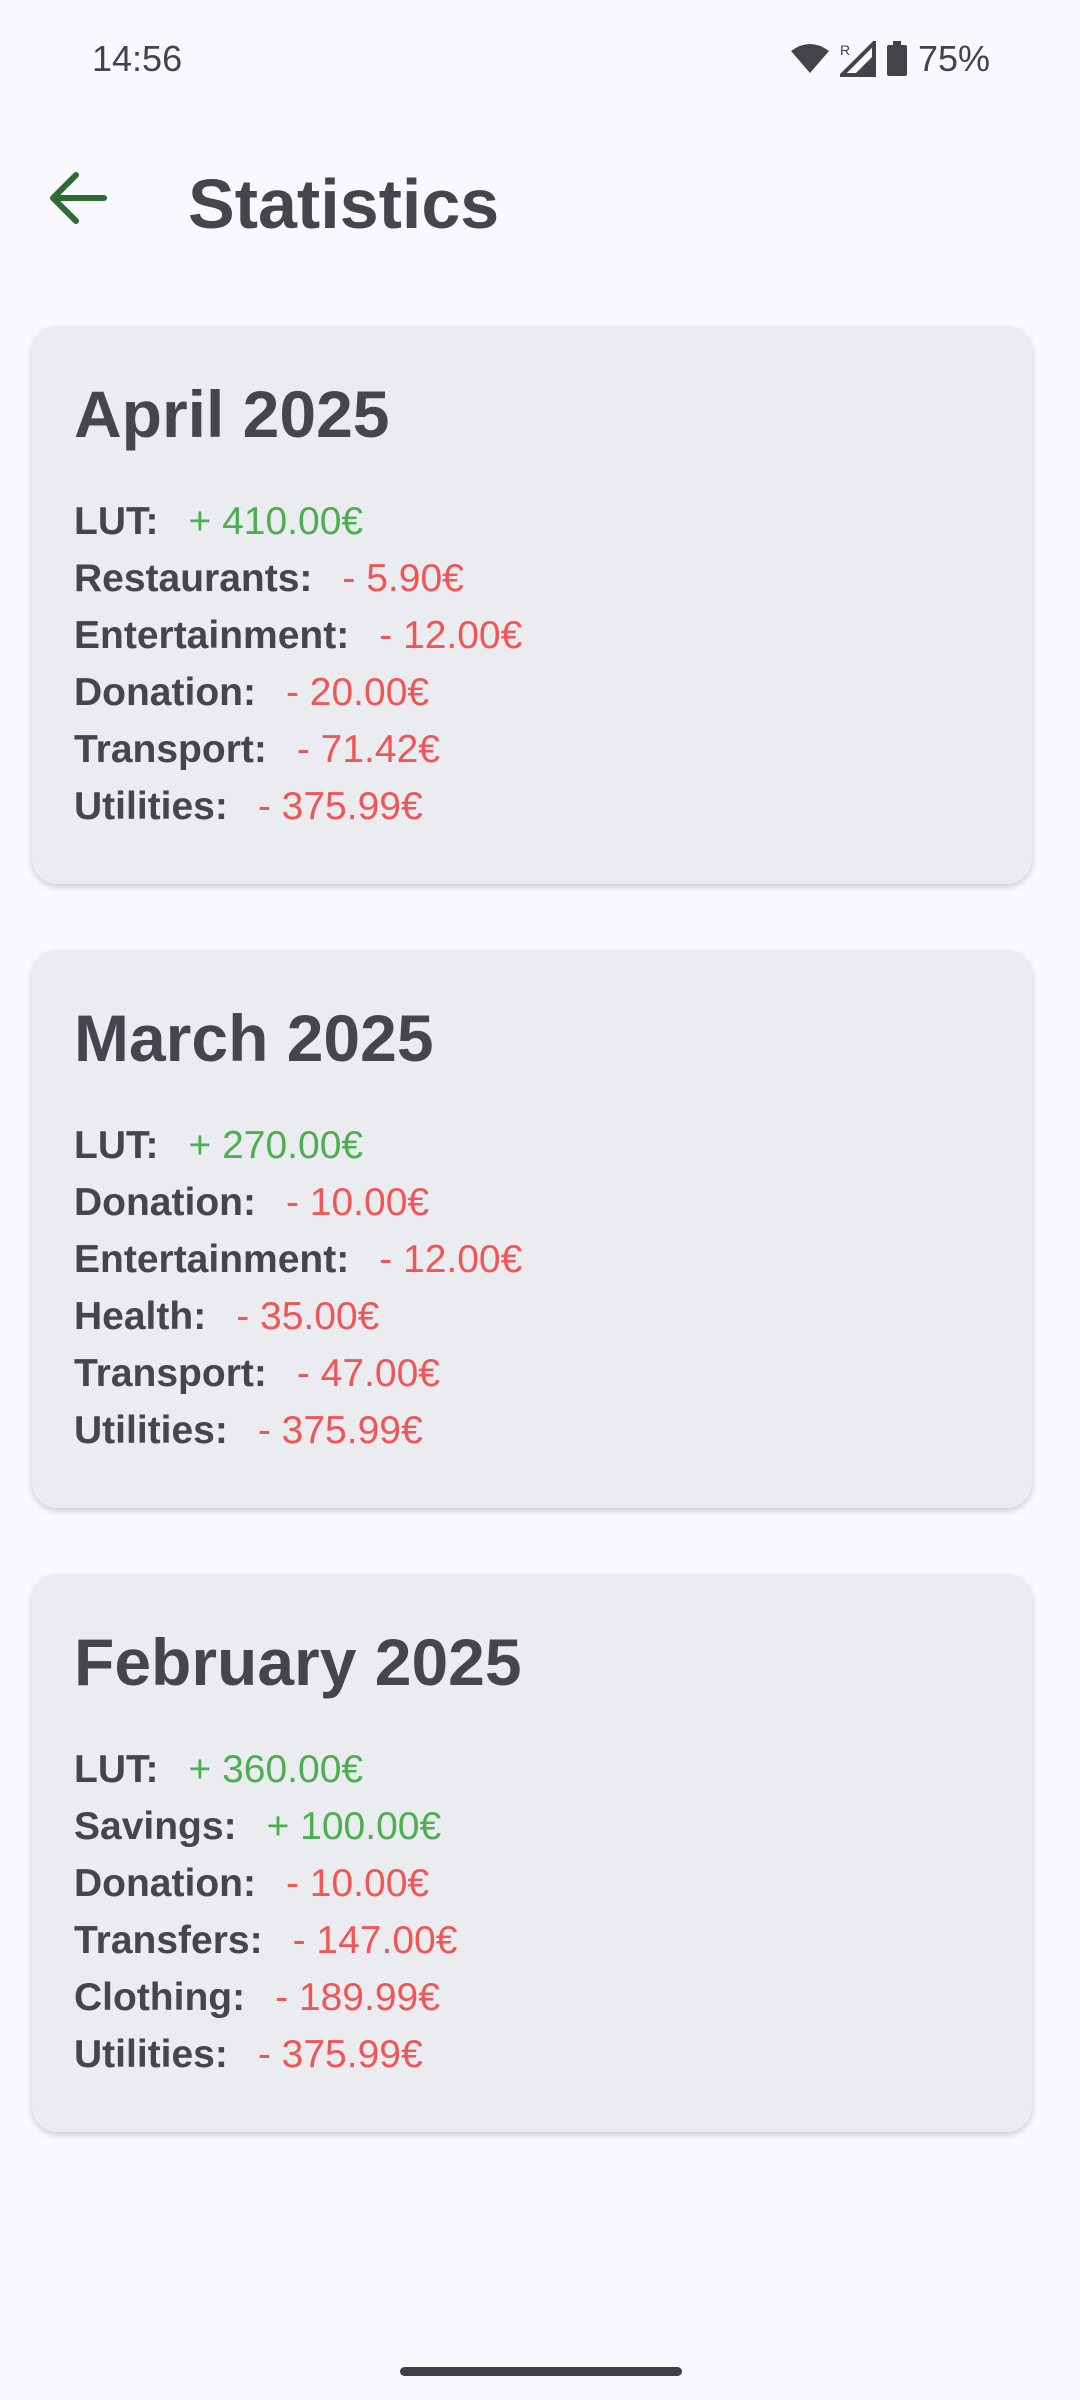 The width and height of the screenshot is (1080, 2400). What do you see at coordinates (137, 58) in the screenshot?
I see `status-time: 14:56` at bounding box center [137, 58].